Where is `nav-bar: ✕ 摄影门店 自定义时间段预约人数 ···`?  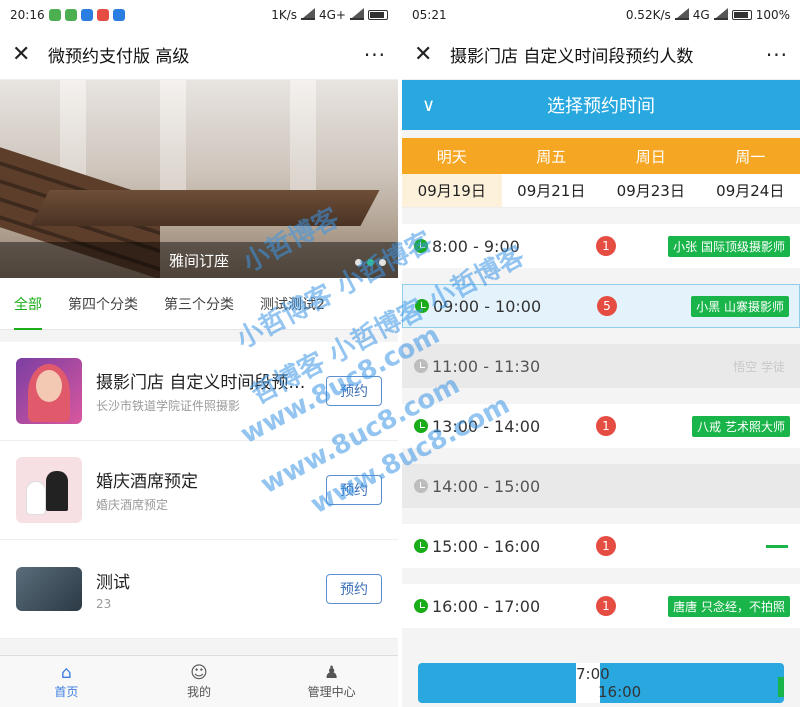 nav-bar: ✕ 摄影门店 自定义时间段预约人数 ··· is located at coordinates (601, 55).